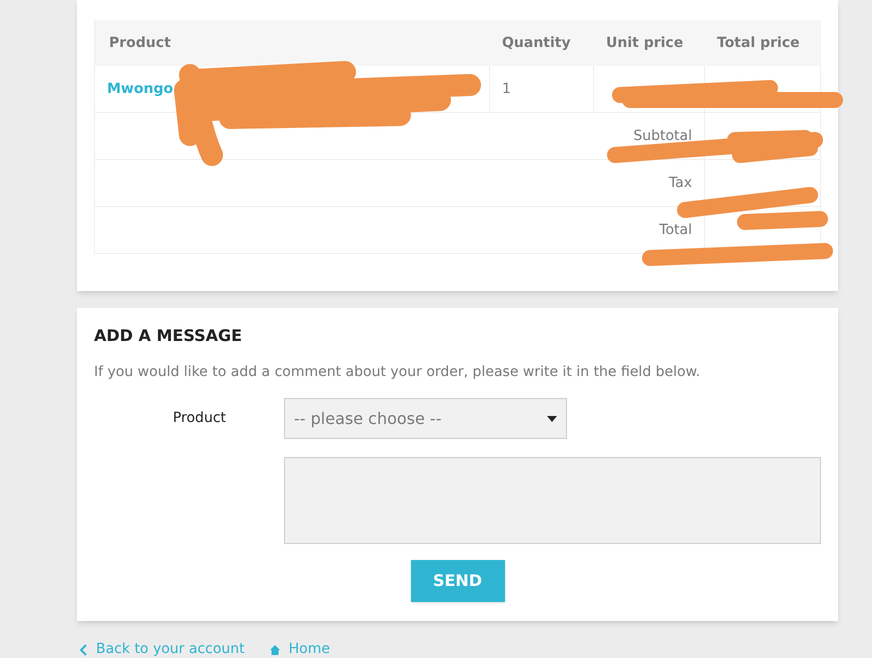 The image size is (872, 658). Describe the element at coordinates (457, 581) in the screenshot. I see `send-button: SEND` at that location.